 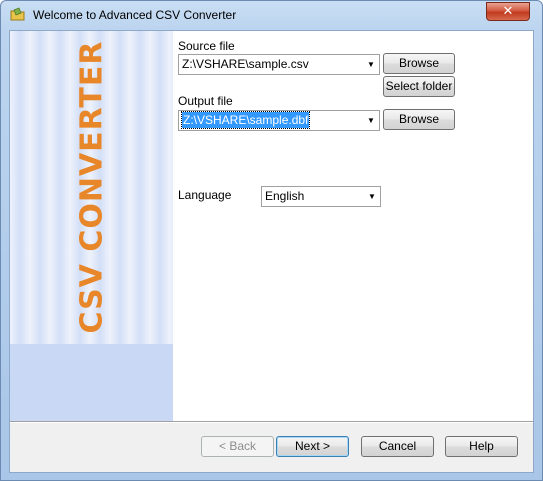 What do you see at coordinates (17, 14) in the screenshot?
I see `folder-icon` at bounding box center [17, 14].